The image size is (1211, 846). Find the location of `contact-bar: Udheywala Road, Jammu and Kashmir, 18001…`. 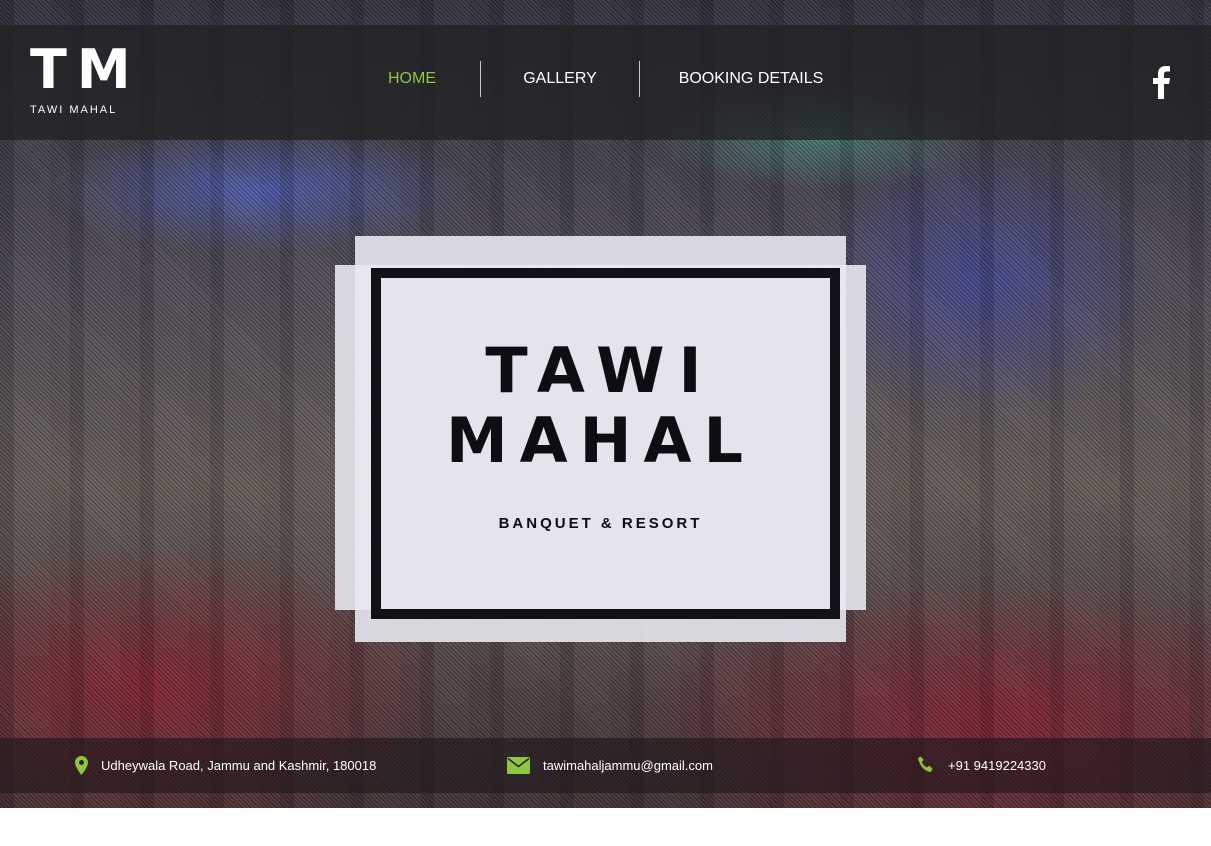

contact-bar: Udheywala Road, Jammu and Kashmir, 18001… is located at coordinates (605, 765).